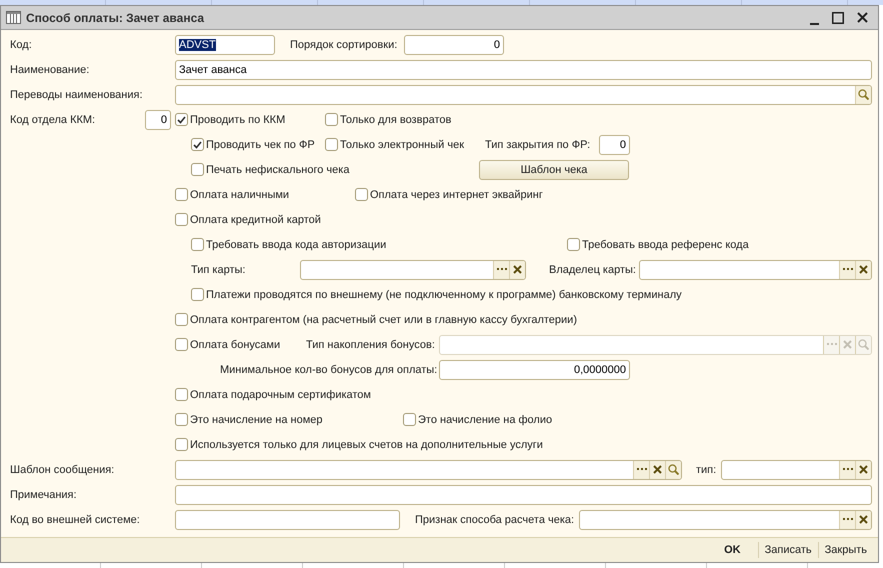  I want to click on ok-button: OK, so click(738, 550).